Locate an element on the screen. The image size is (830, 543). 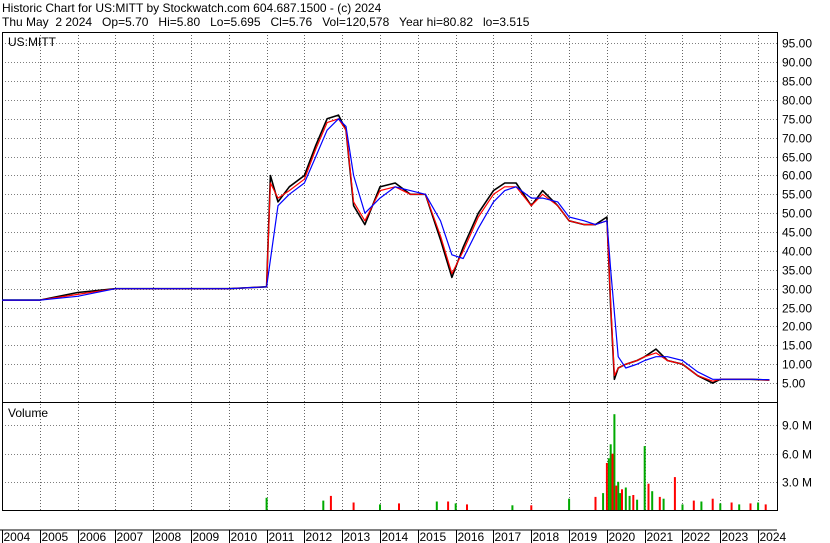
volume-grid is located at coordinates (389, 454).